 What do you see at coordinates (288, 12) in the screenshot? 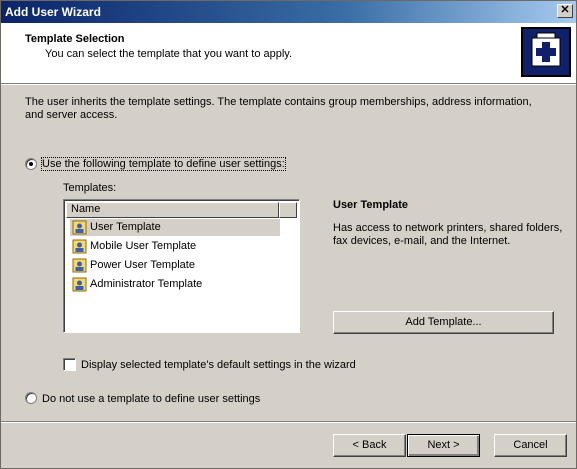
I see `title-bar: Add User Wizard ✕` at bounding box center [288, 12].